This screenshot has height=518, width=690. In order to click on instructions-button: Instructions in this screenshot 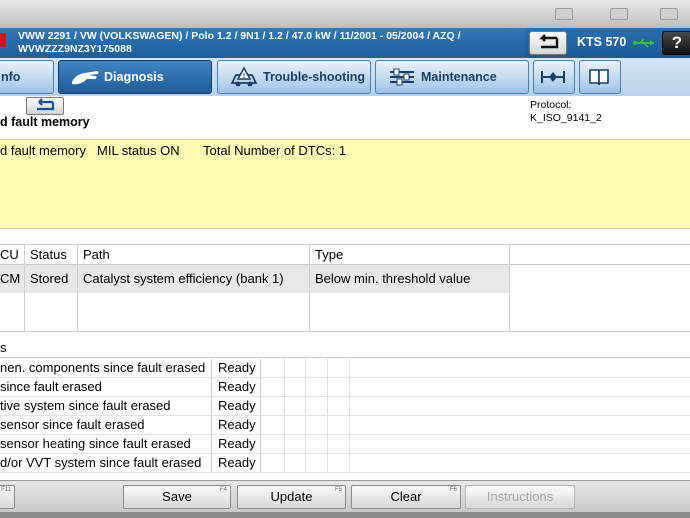, I will do `click(520, 497)`.